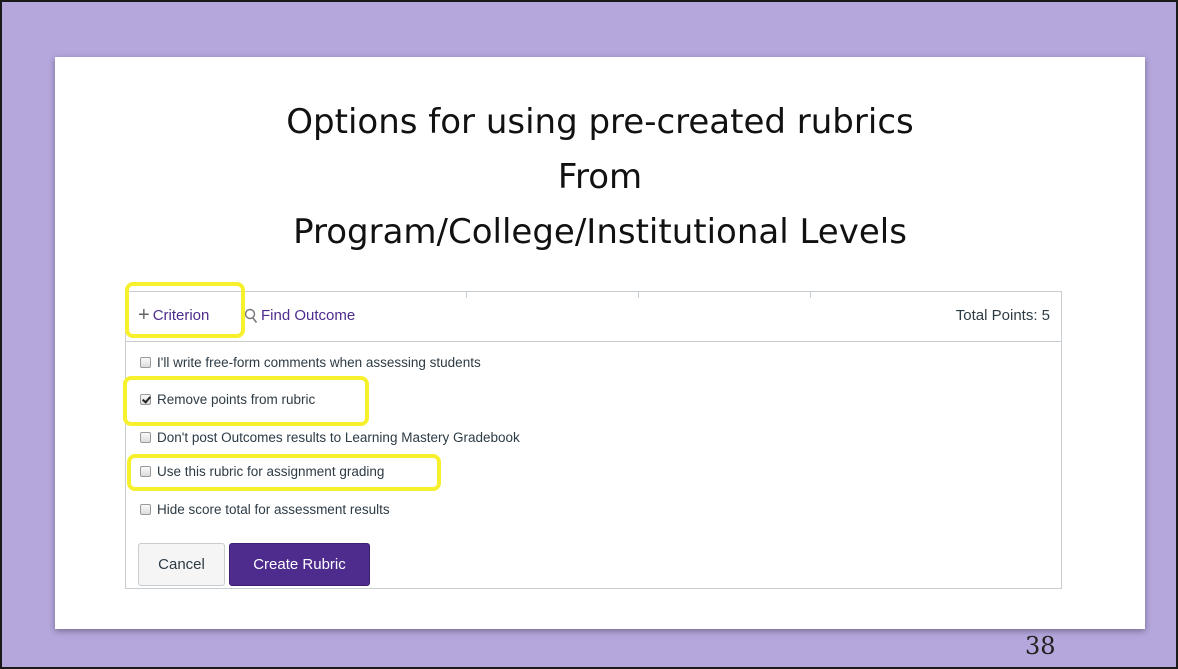 This screenshot has width=1178, height=669. I want to click on find-outcome-label: Find Outcome, so click(308, 315).